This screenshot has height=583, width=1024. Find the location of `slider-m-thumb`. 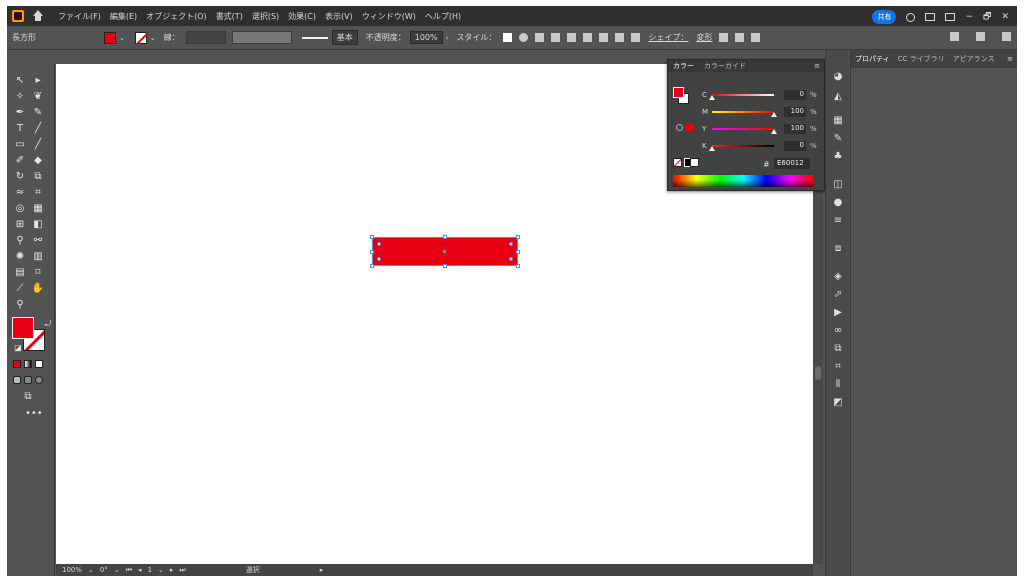

slider-m-thumb is located at coordinates (774, 114).